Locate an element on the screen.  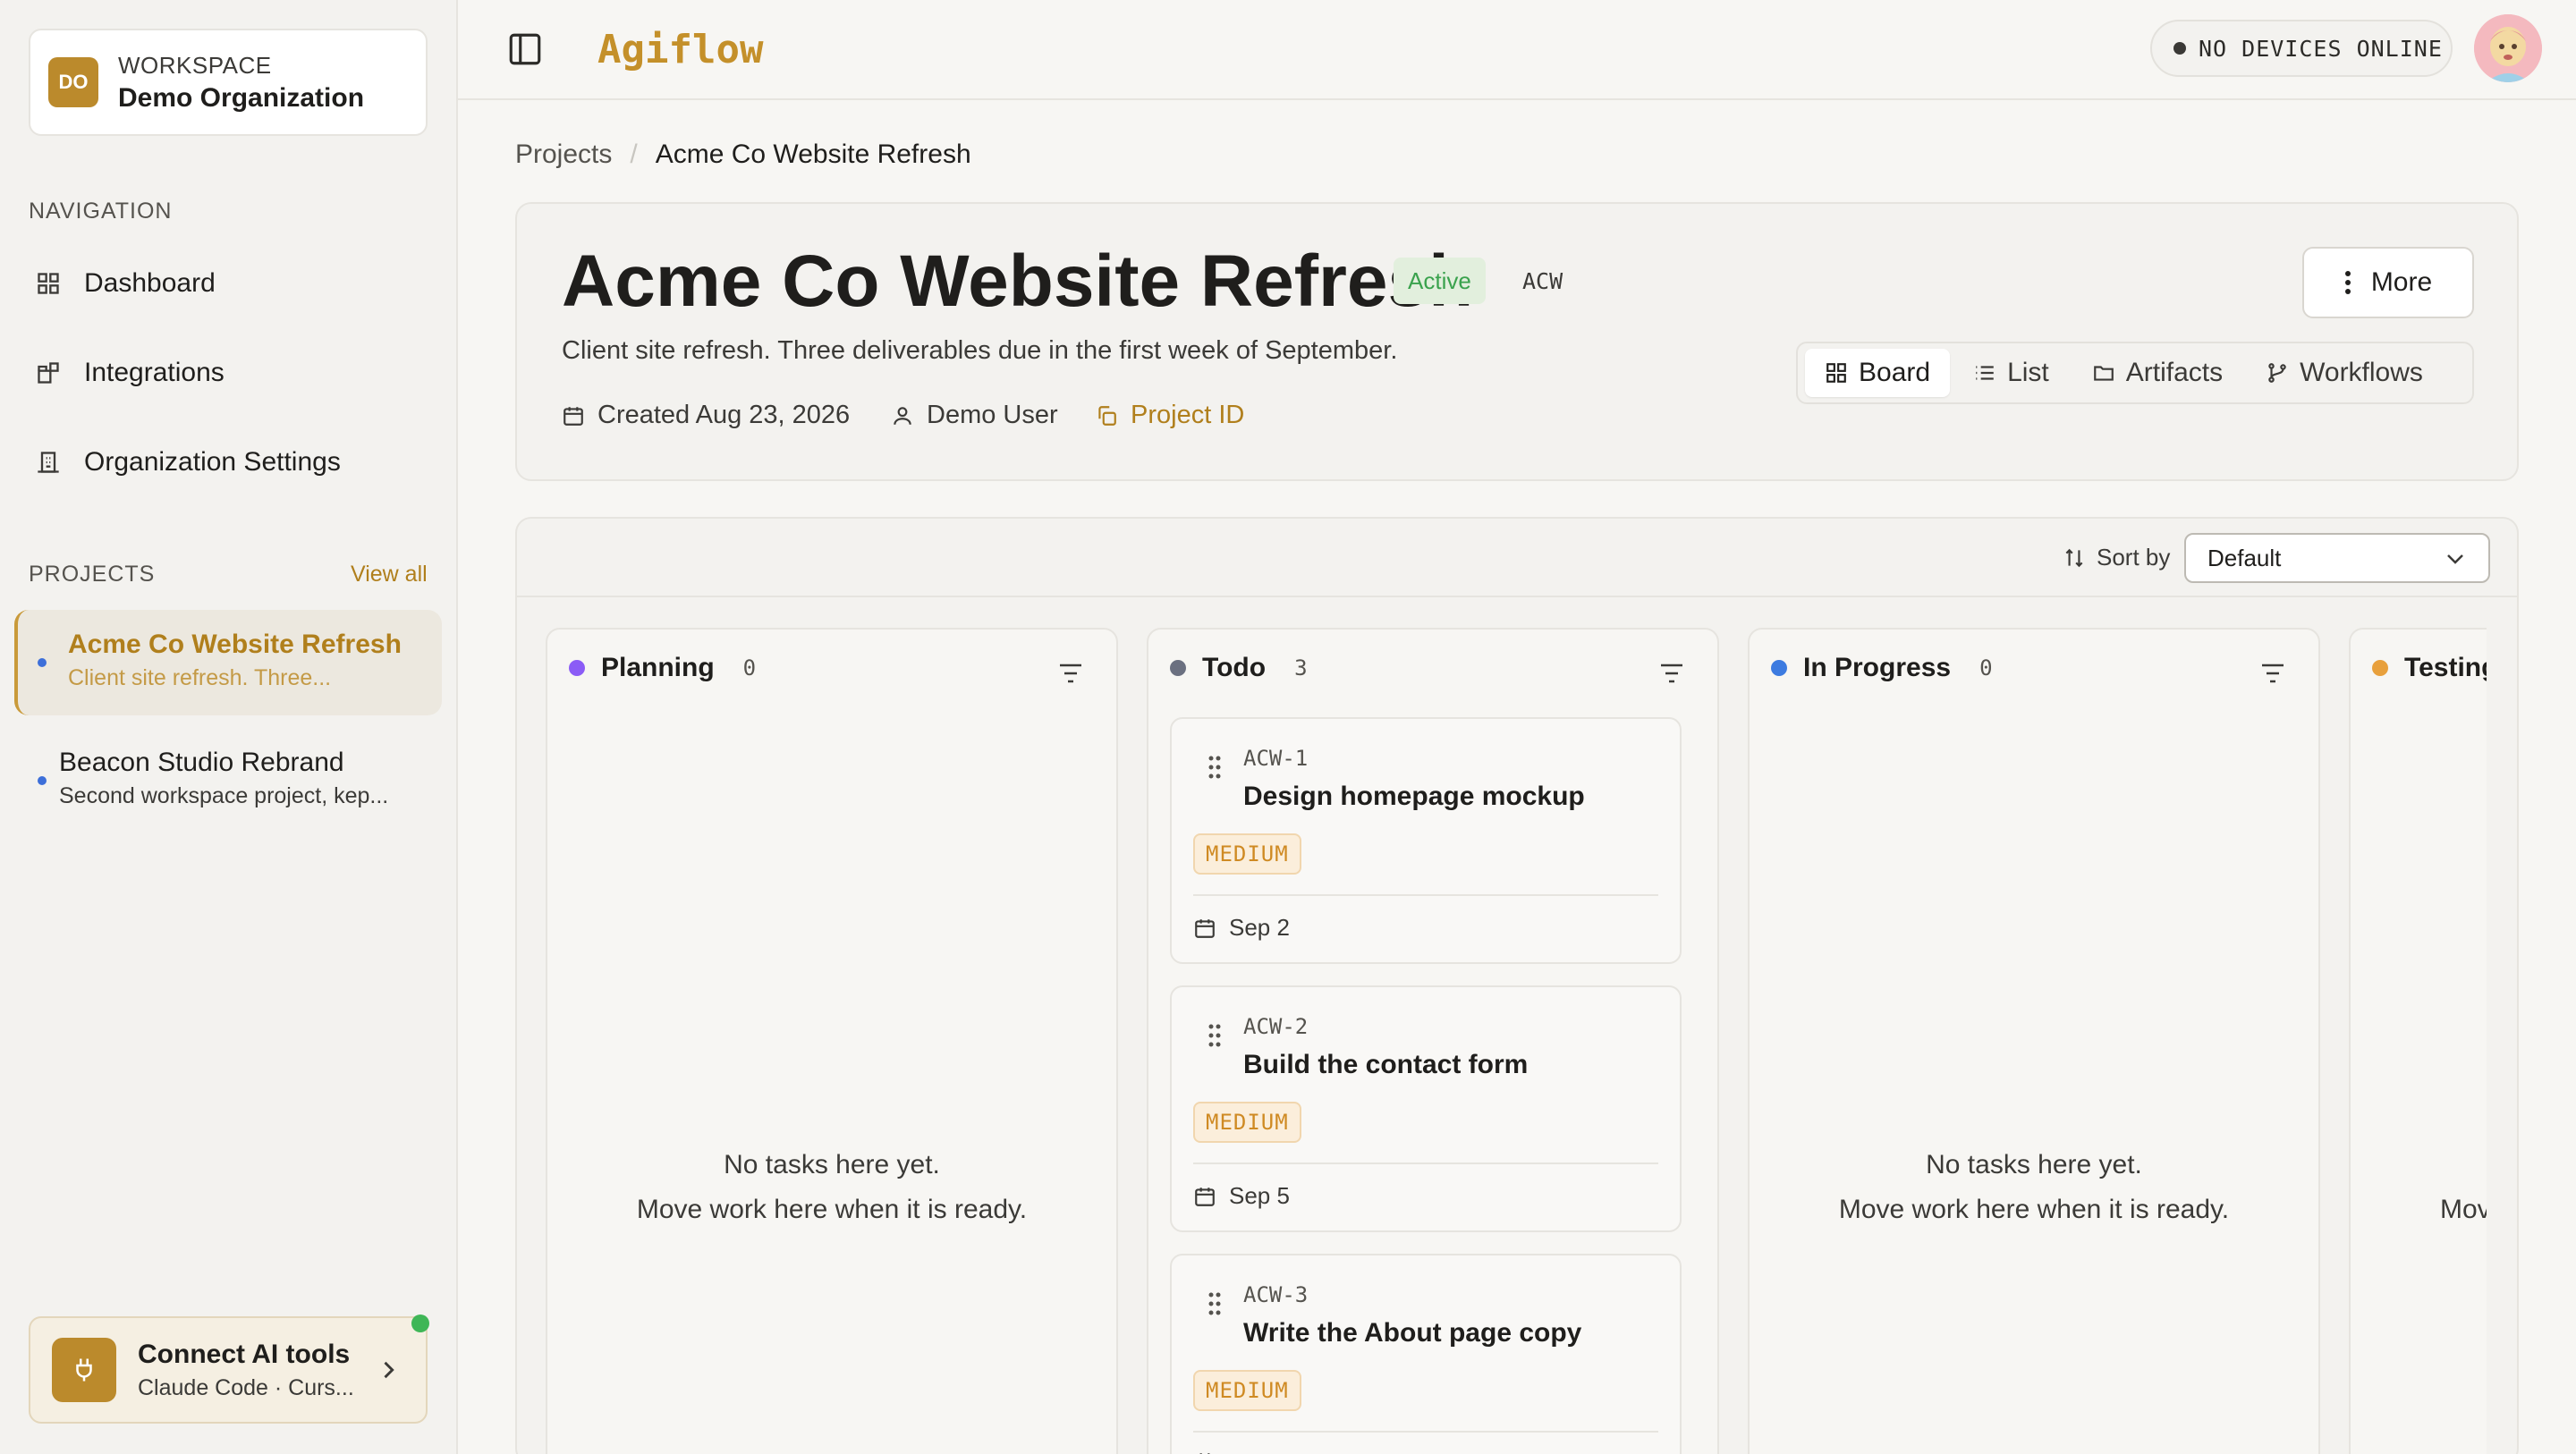
puzzle-icon is located at coordinates (48, 373).